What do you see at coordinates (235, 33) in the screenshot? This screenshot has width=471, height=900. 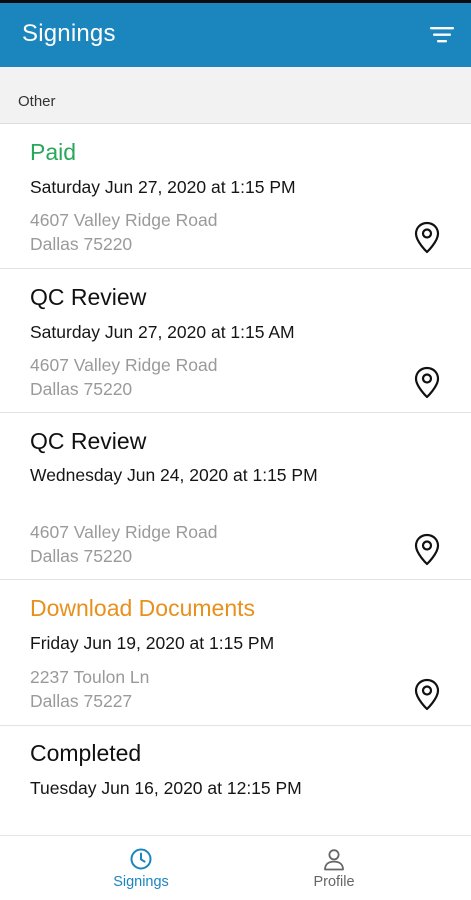 I see `app-bar: Signings` at bounding box center [235, 33].